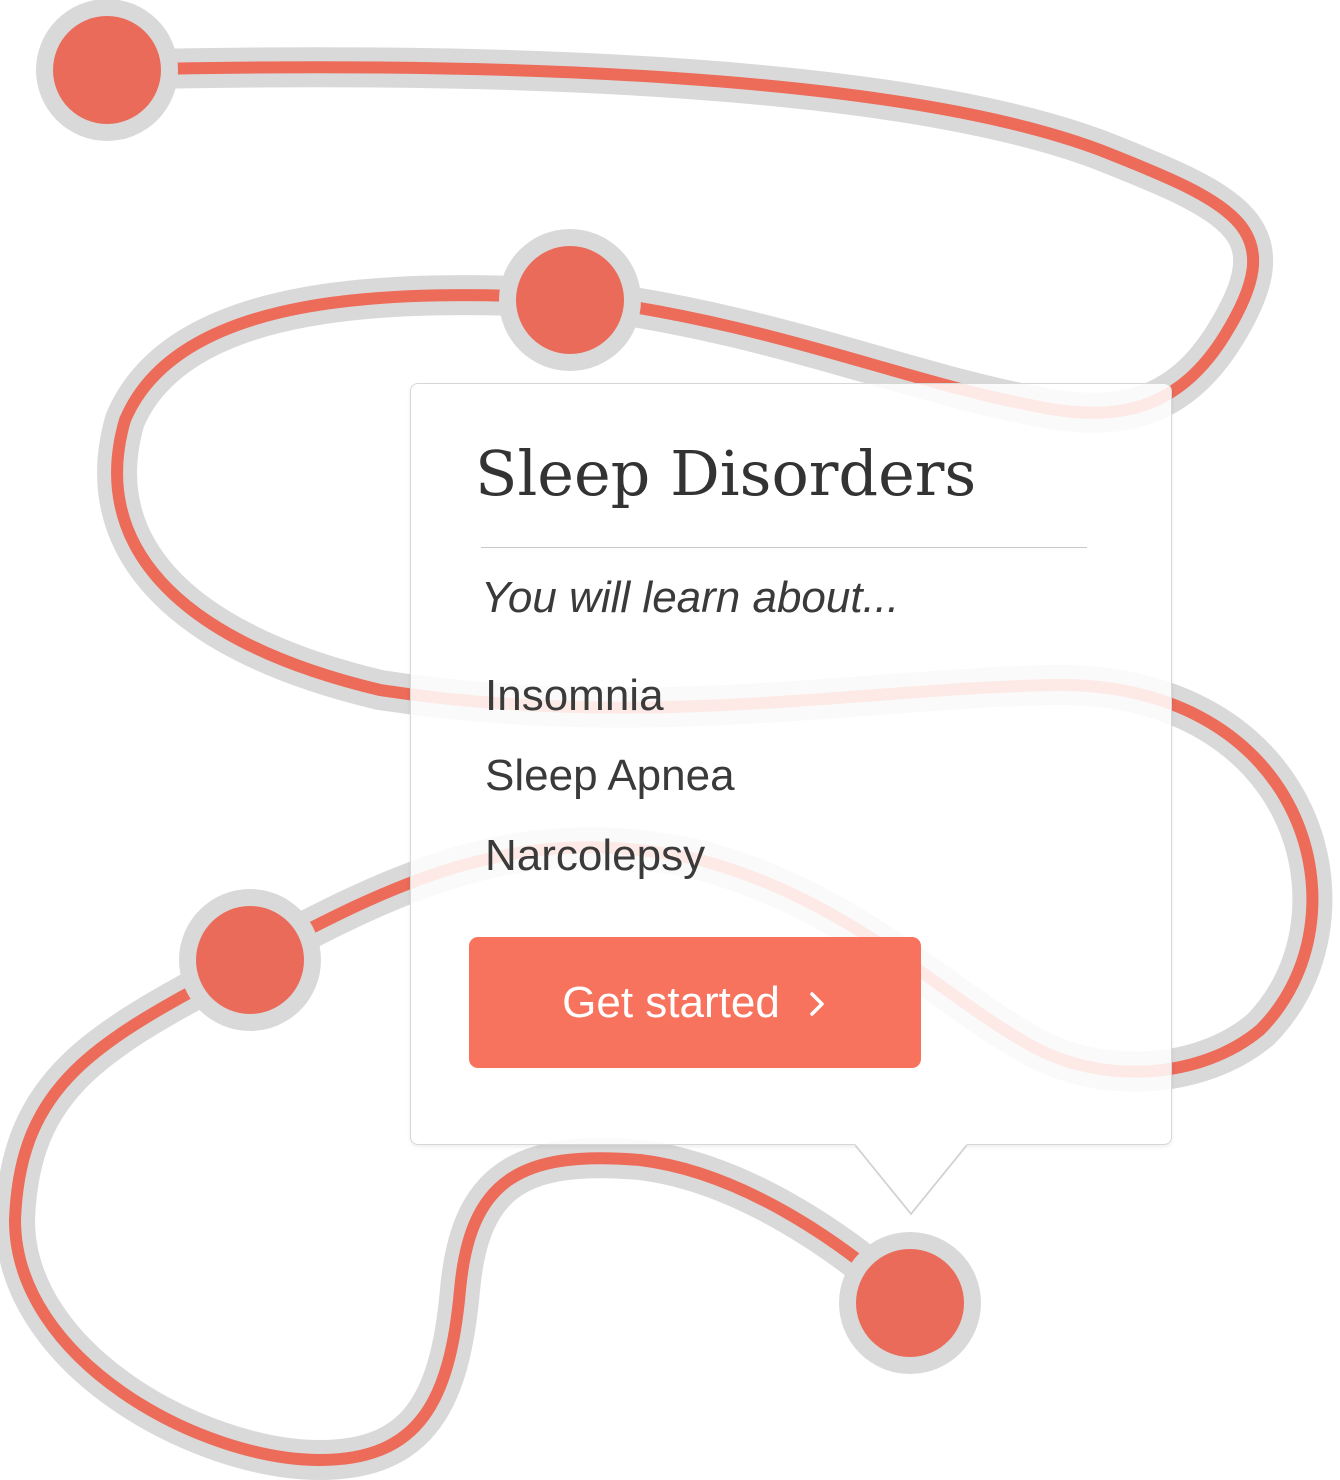 Image resolution: width=1340 pixels, height=1480 pixels. What do you see at coordinates (574, 695) in the screenshot?
I see `topic-item-insomnia: Insomnia` at bounding box center [574, 695].